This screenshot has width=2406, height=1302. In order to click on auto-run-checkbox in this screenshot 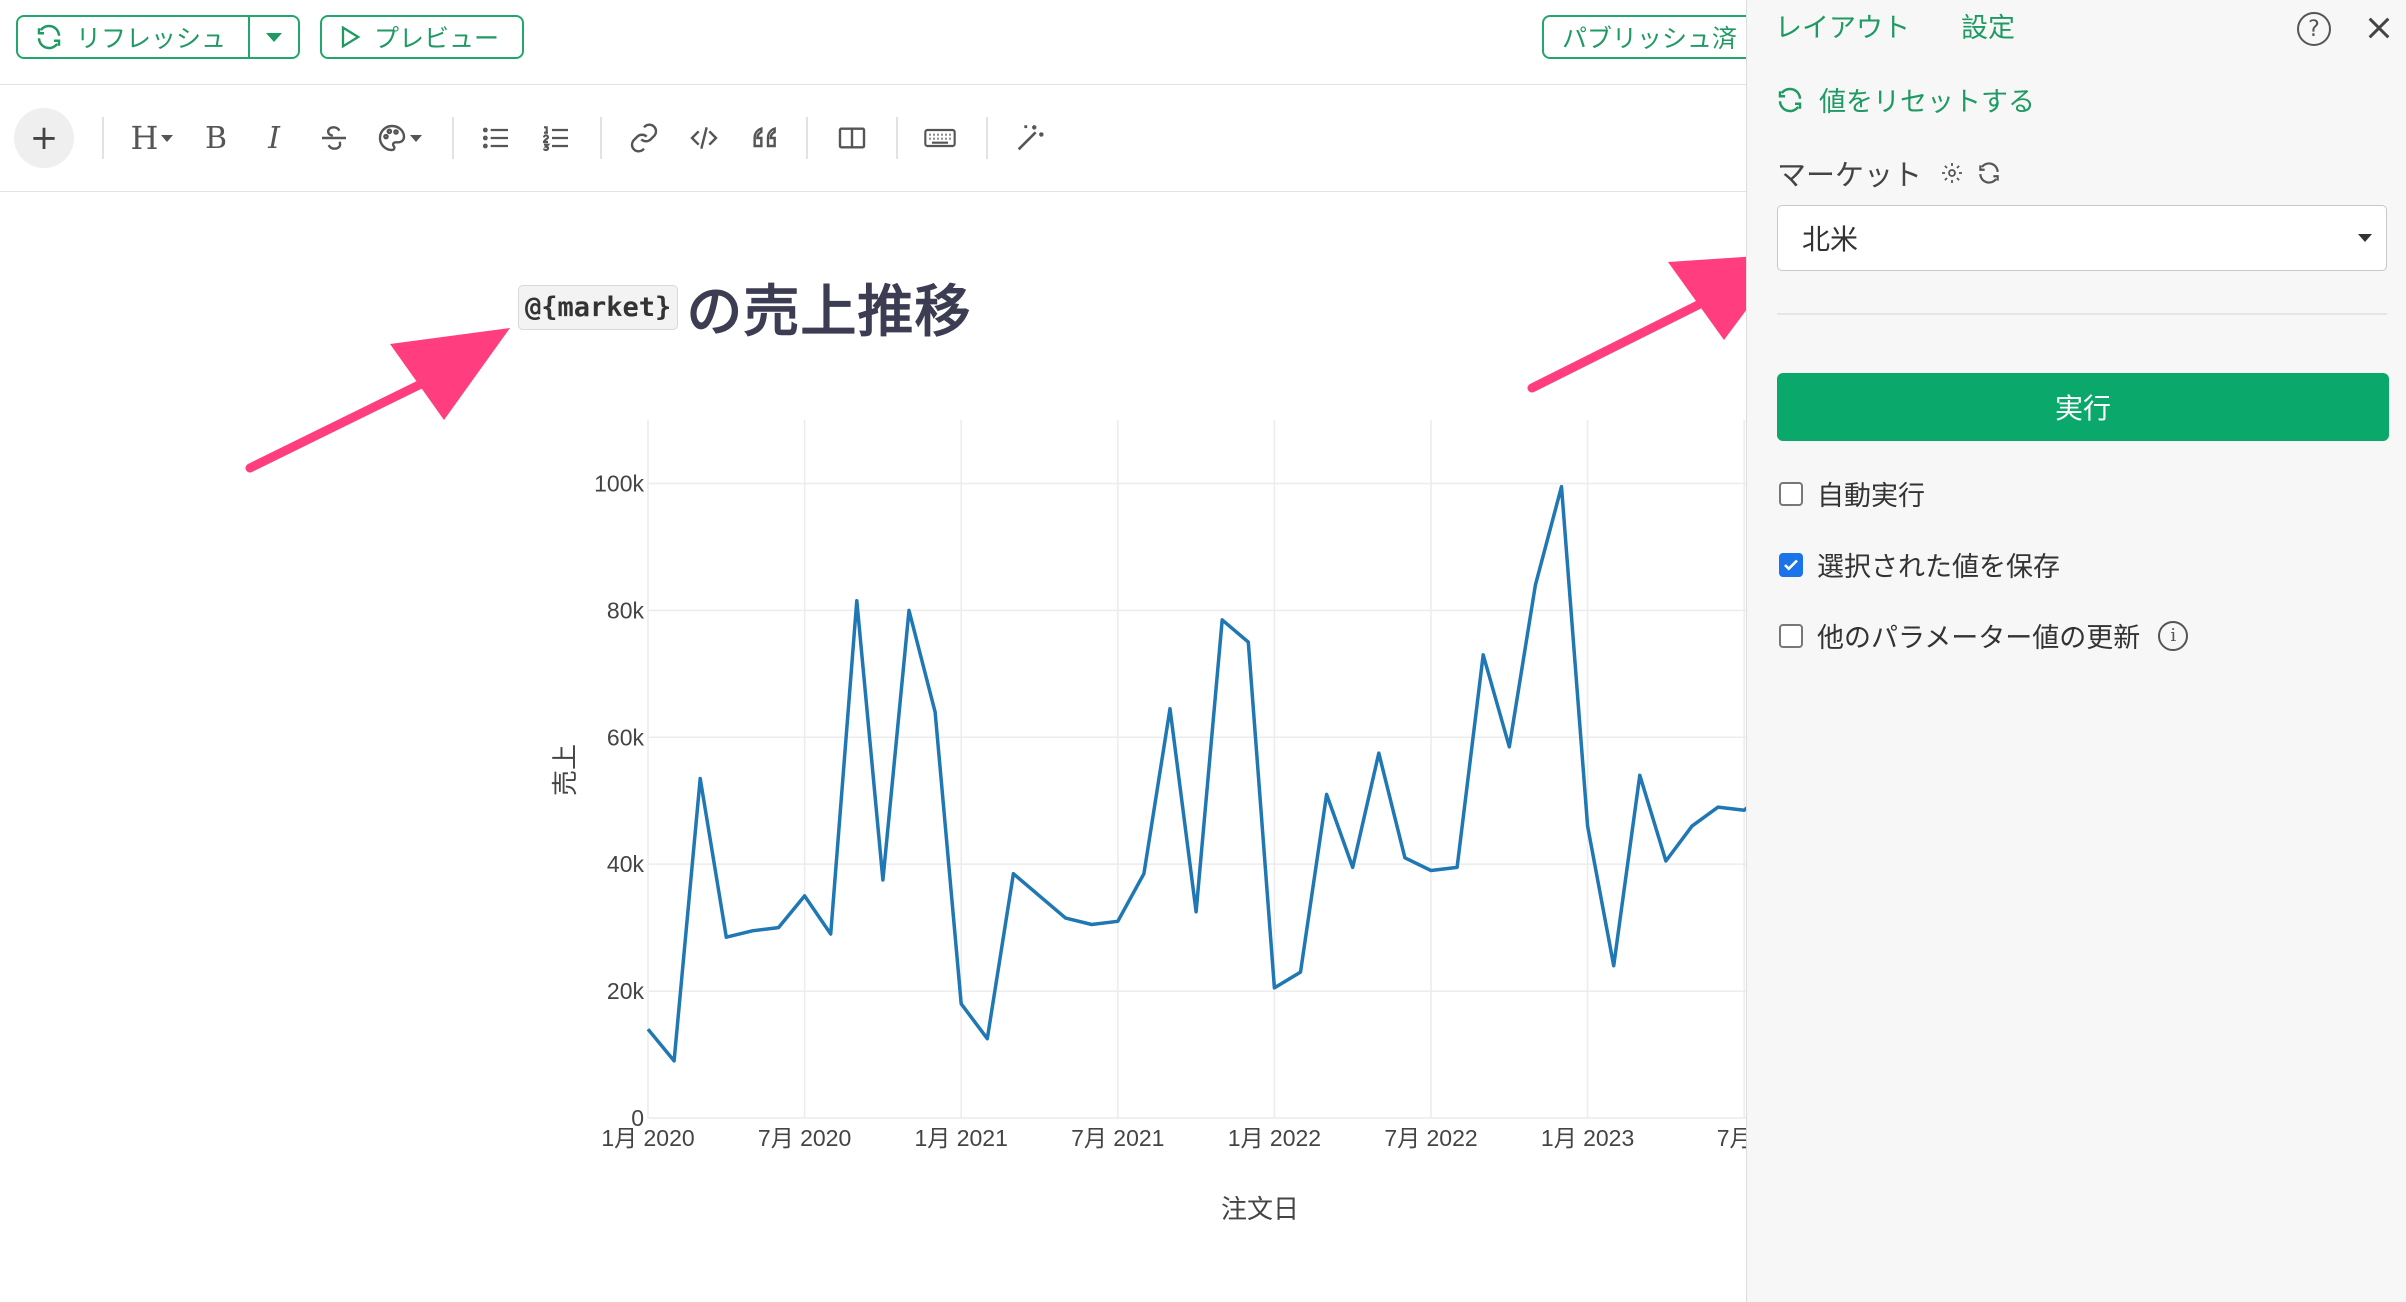, I will do `click(1791, 493)`.